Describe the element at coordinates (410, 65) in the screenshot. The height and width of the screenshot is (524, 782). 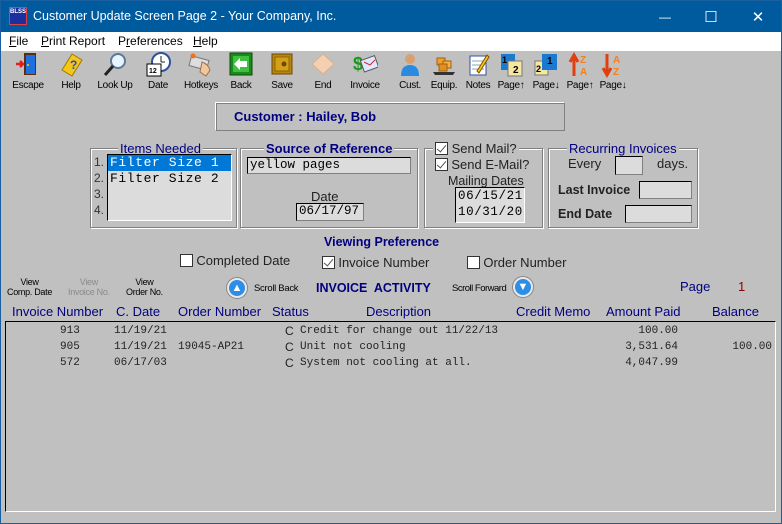
I see `customer-person-icon` at that location.